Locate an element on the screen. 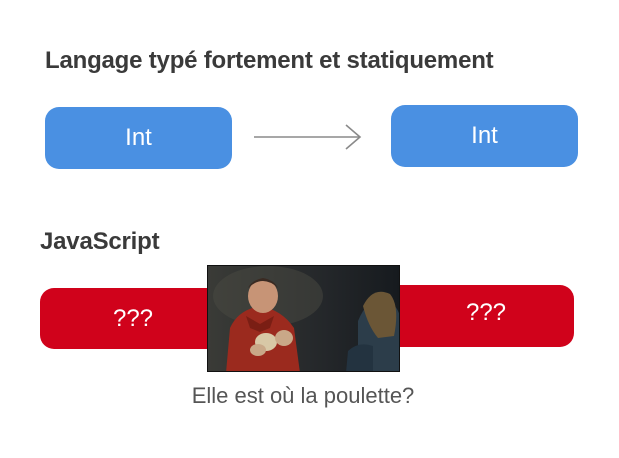 The width and height of the screenshot is (619, 458). static-typing-title: Langage typé fortement et statiquement is located at coordinates (269, 60).